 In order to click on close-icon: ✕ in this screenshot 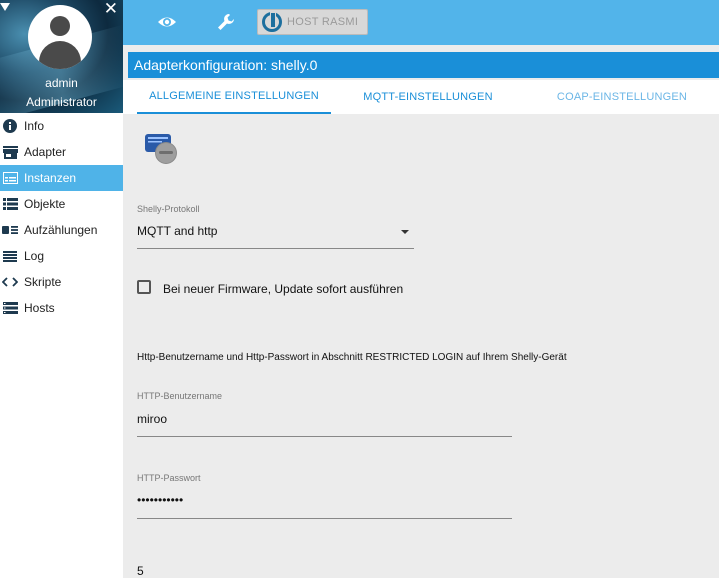, I will do `click(111, 8)`.